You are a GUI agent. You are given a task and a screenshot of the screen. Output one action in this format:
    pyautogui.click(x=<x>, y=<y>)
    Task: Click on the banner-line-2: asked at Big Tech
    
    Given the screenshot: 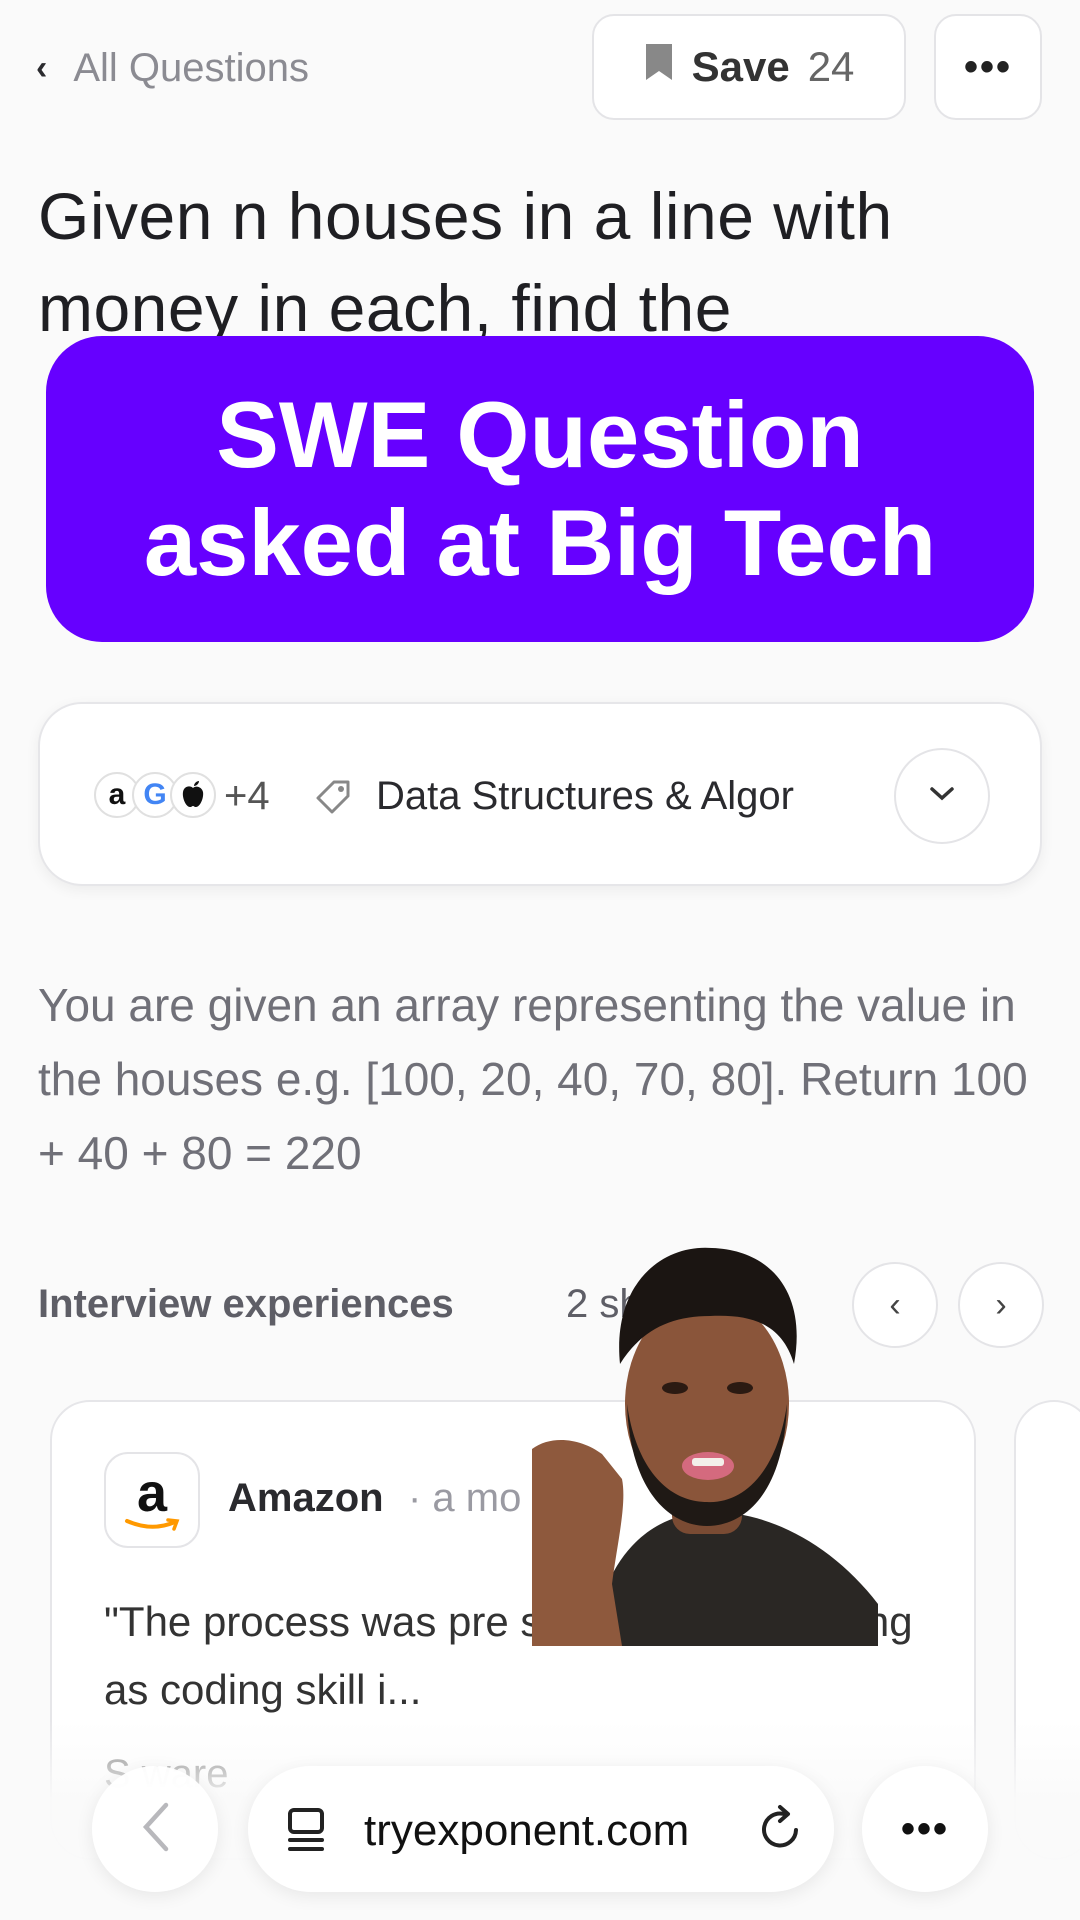 What is the action you would take?
    pyautogui.click(x=540, y=542)
    